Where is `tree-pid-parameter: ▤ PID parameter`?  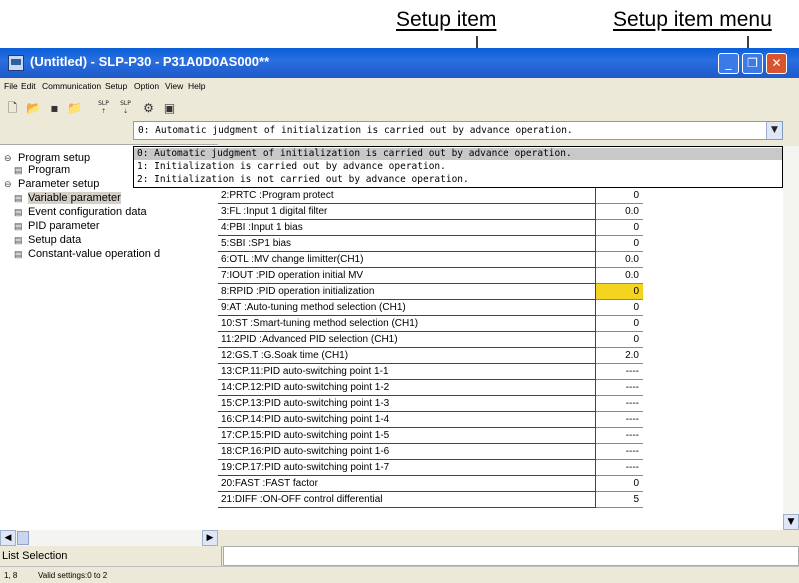
tree-pid-parameter: ▤ PID parameter is located at coordinates (57, 226).